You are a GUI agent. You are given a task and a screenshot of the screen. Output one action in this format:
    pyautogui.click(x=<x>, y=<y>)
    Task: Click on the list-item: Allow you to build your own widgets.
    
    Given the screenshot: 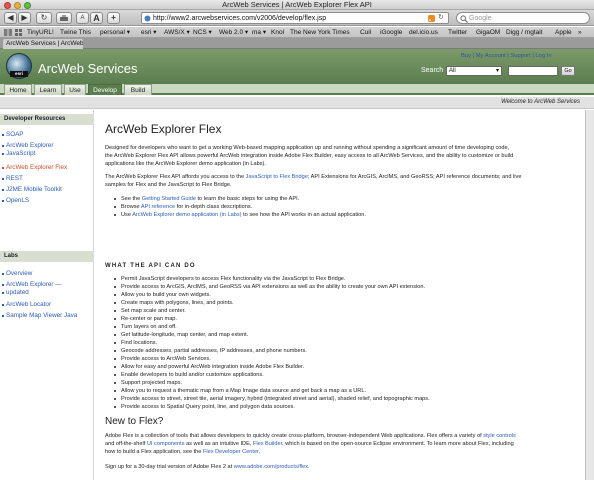 What is the action you would take?
    pyautogui.click(x=342, y=295)
    